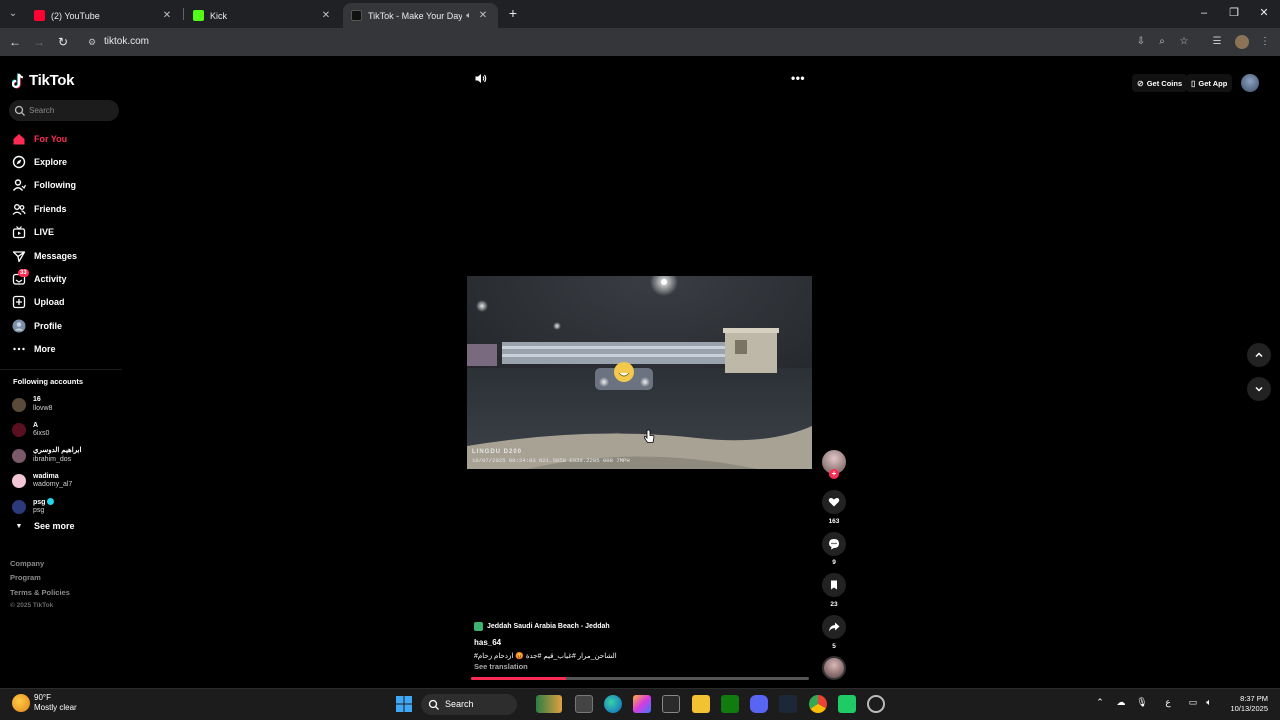 The width and height of the screenshot is (1280, 720). Describe the element at coordinates (834, 646) in the screenshot. I see `share-count: 5` at that location.